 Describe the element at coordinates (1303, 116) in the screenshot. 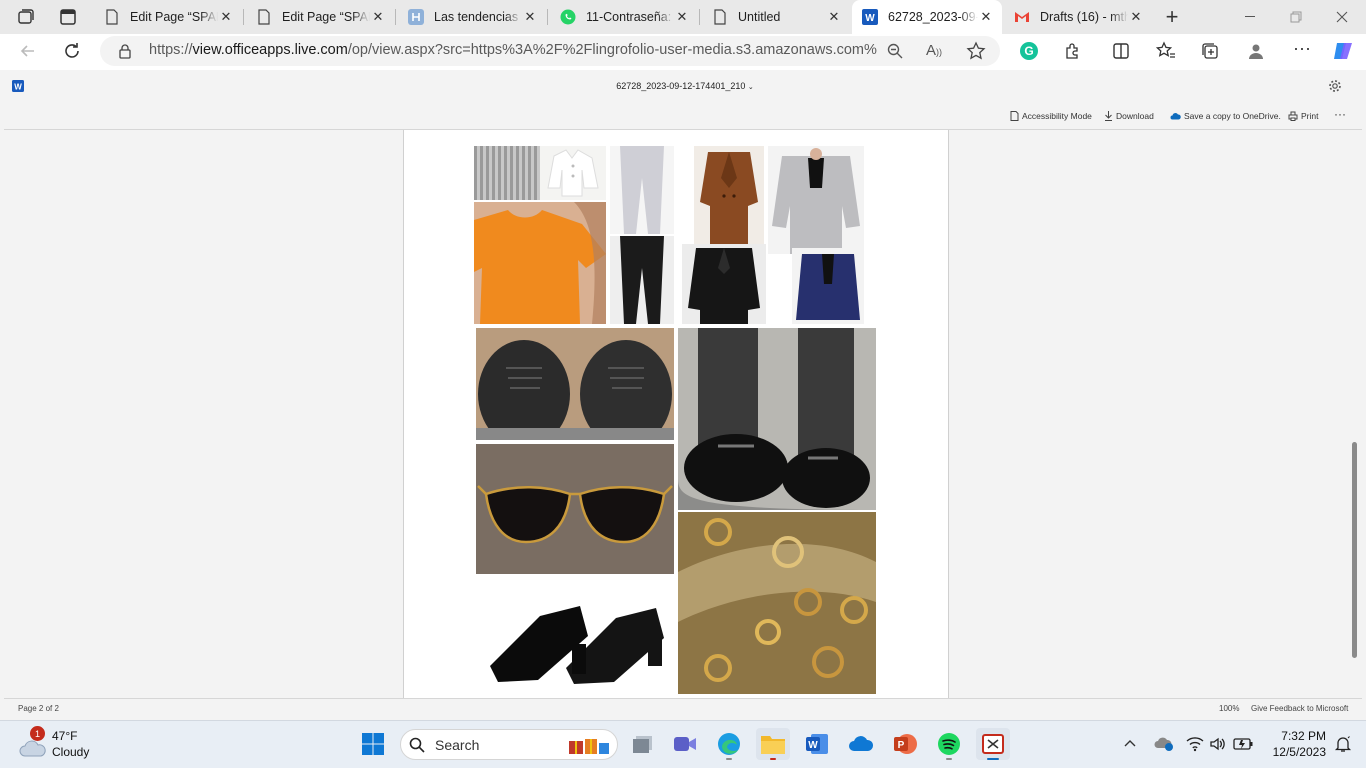

I see `print-button: Print` at that location.